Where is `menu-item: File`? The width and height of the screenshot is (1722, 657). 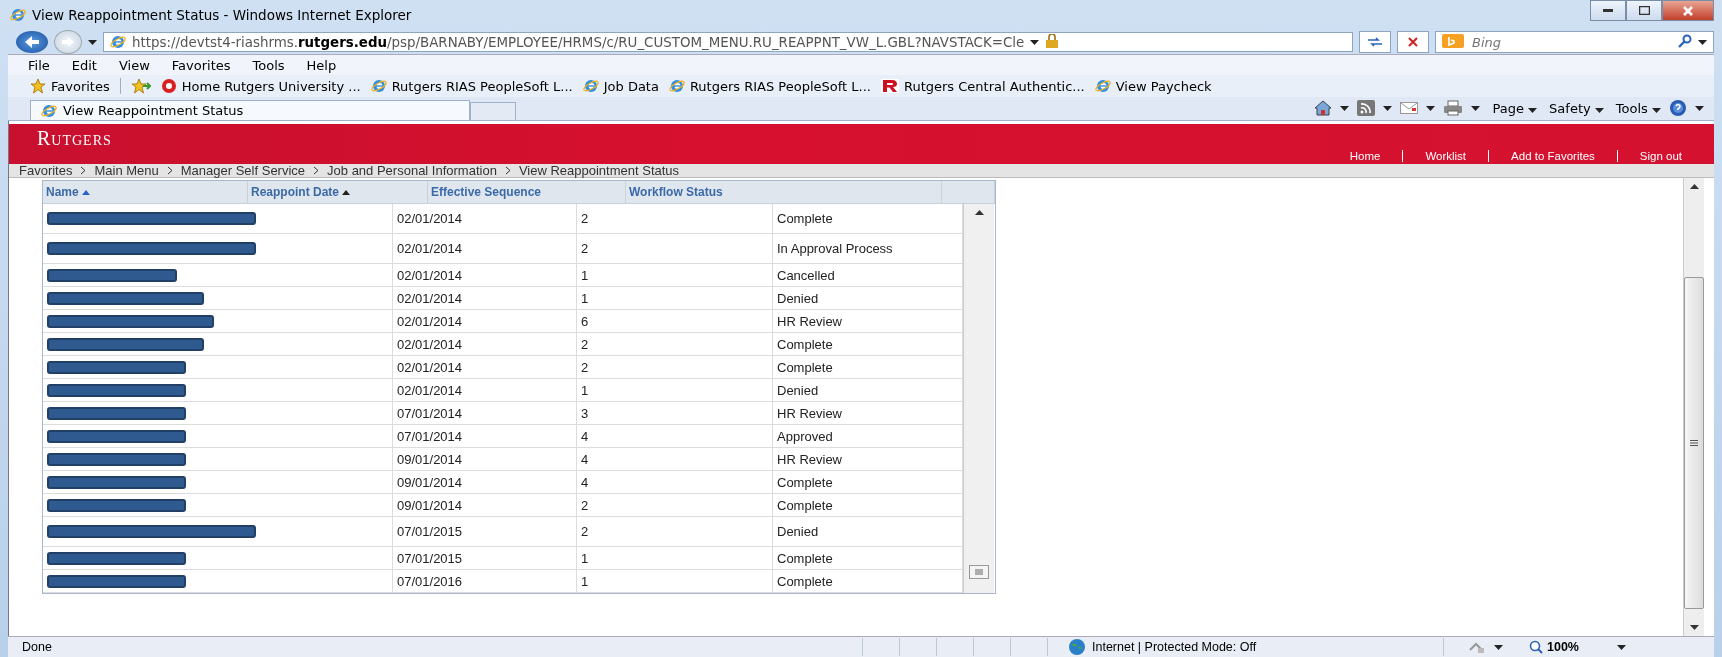
menu-item: File is located at coordinates (39, 65).